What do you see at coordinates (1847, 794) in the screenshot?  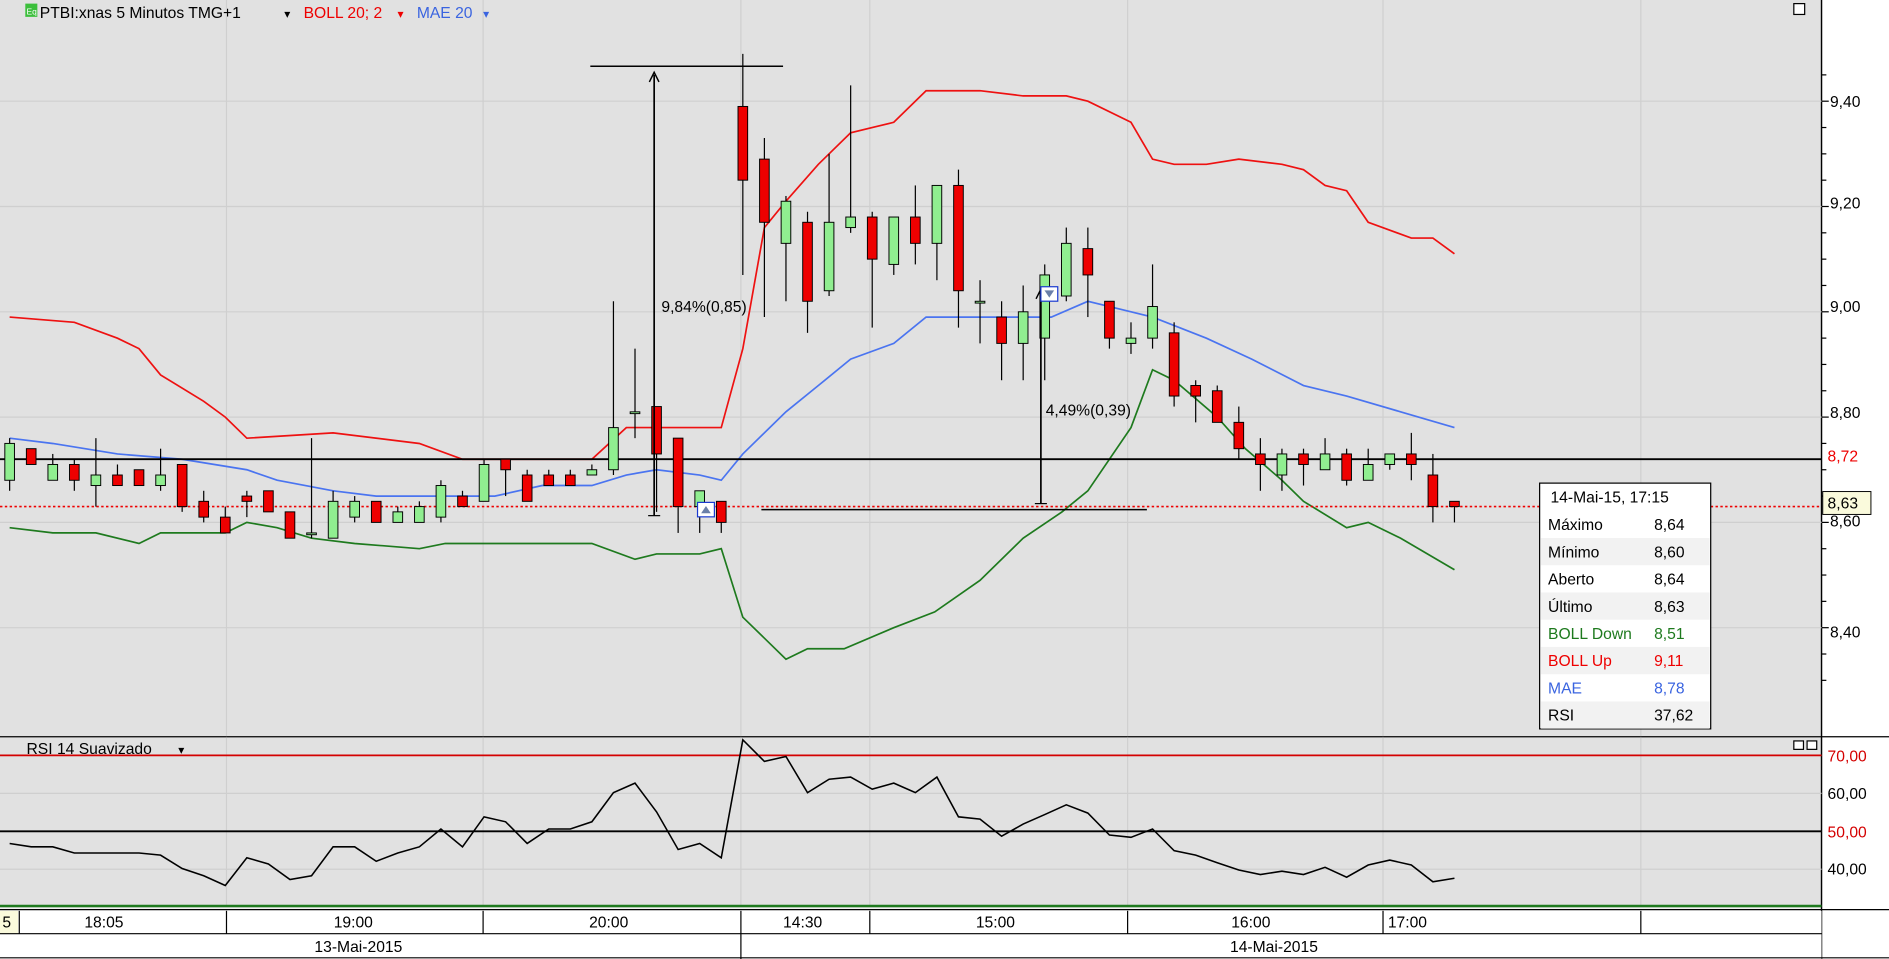 I see `rsi-60-label: 60,00` at bounding box center [1847, 794].